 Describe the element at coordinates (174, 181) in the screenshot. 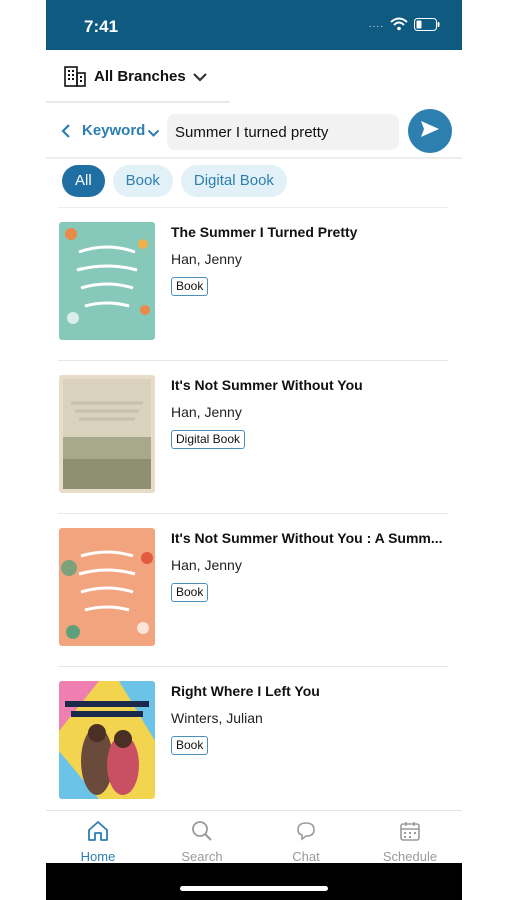

I see `format-filters: All Book Digital Book` at that location.